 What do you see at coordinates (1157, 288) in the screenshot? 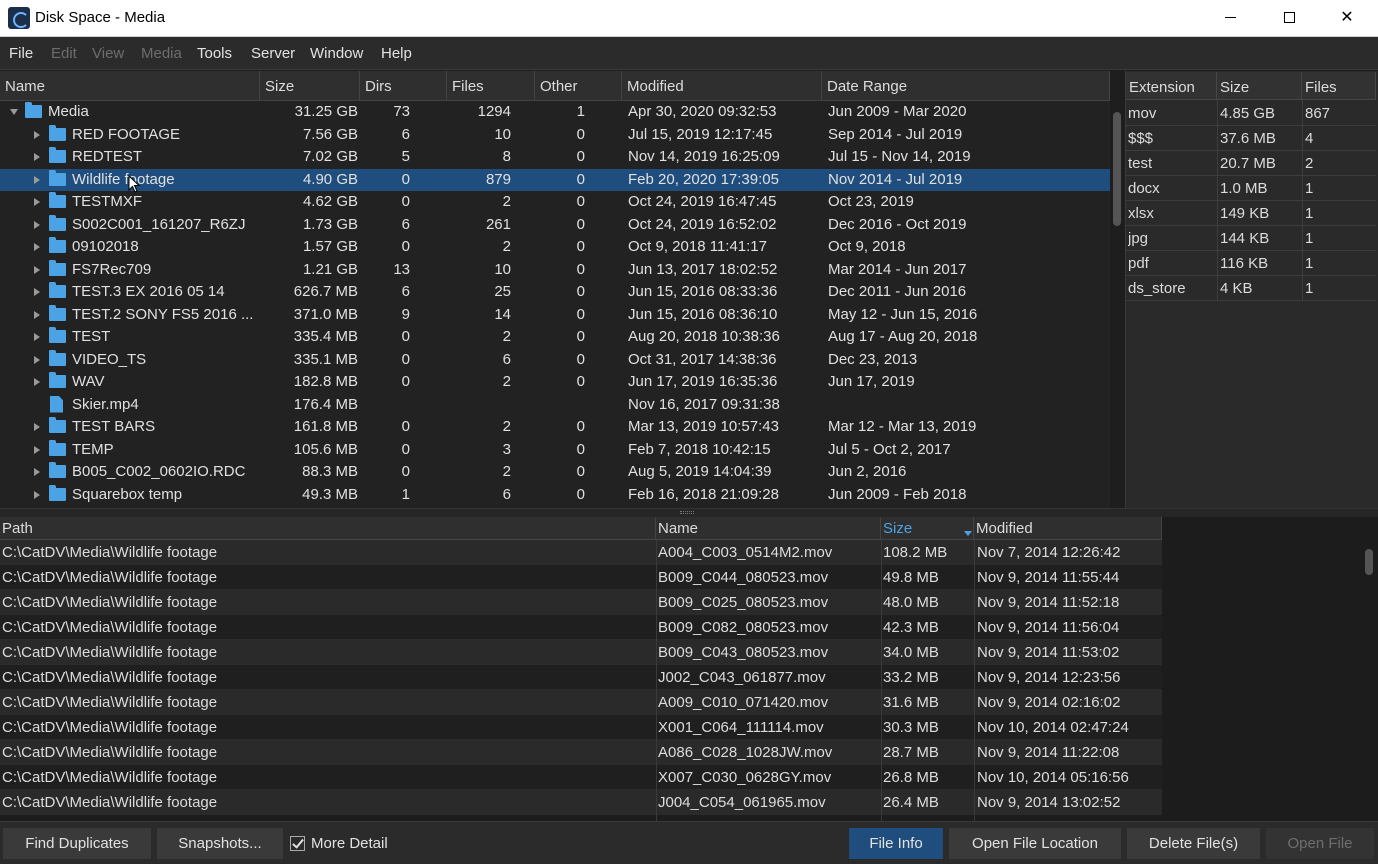
I see `ext-cell-extension: ds_store` at bounding box center [1157, 288].